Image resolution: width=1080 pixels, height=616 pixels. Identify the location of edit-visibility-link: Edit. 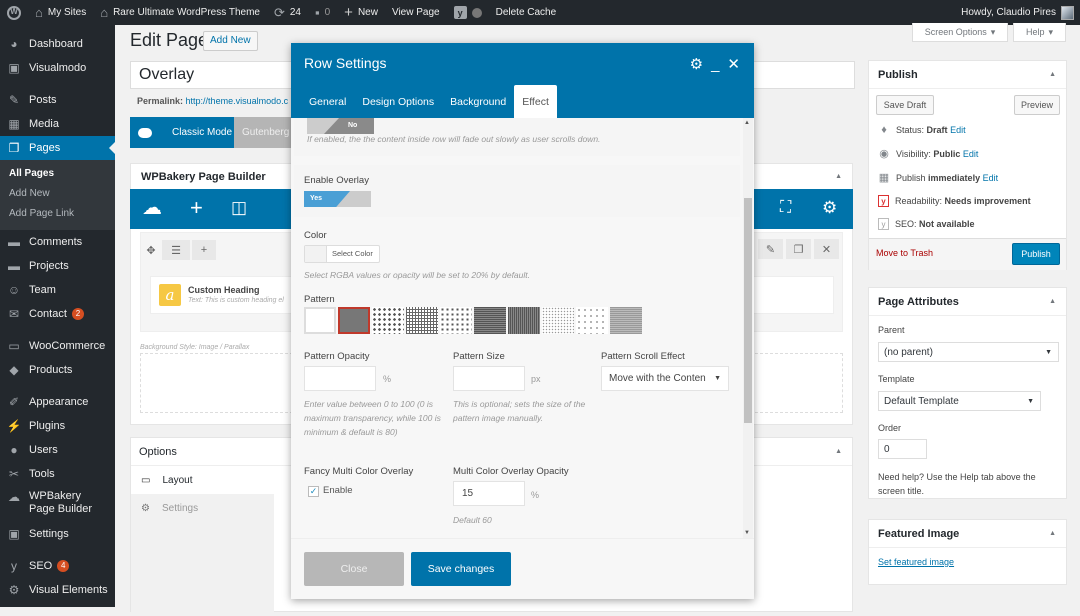
(971, 154).